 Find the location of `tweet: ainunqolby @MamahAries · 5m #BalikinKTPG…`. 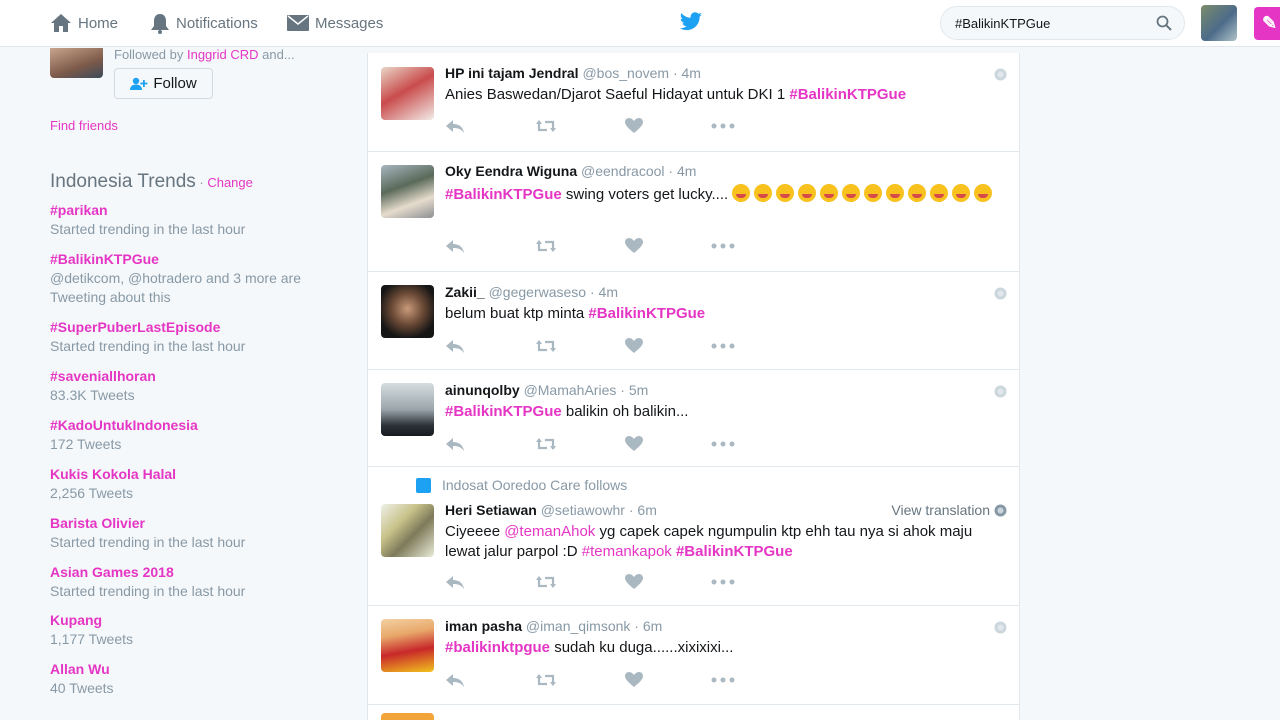

tweet: ainunqolby @MamahAries · 5m #BalikinKTPG… is located at coordinates (693, 418).